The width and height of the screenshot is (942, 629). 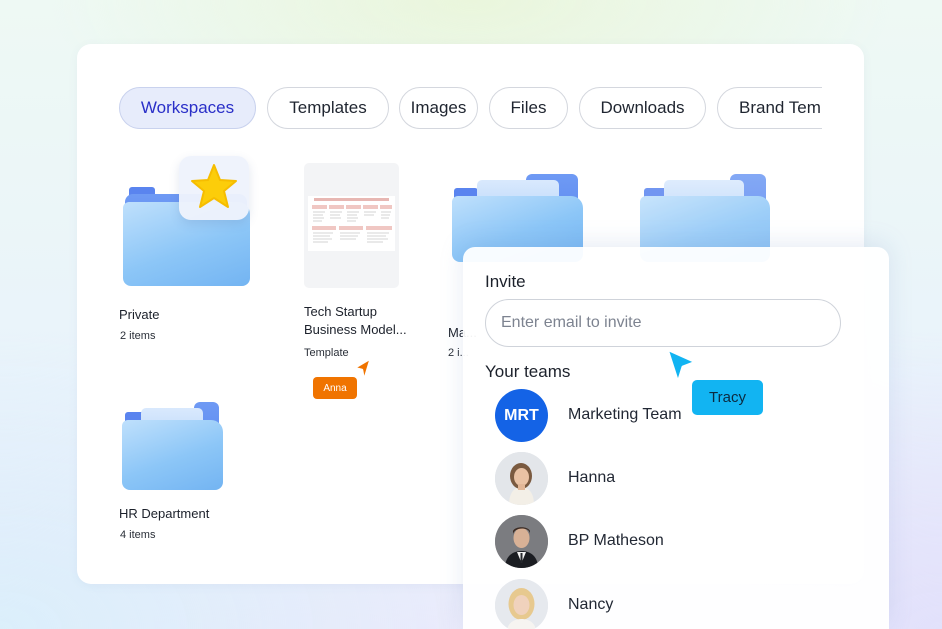 I want to click on member-name: Nancy, so click(x=591, y=604).